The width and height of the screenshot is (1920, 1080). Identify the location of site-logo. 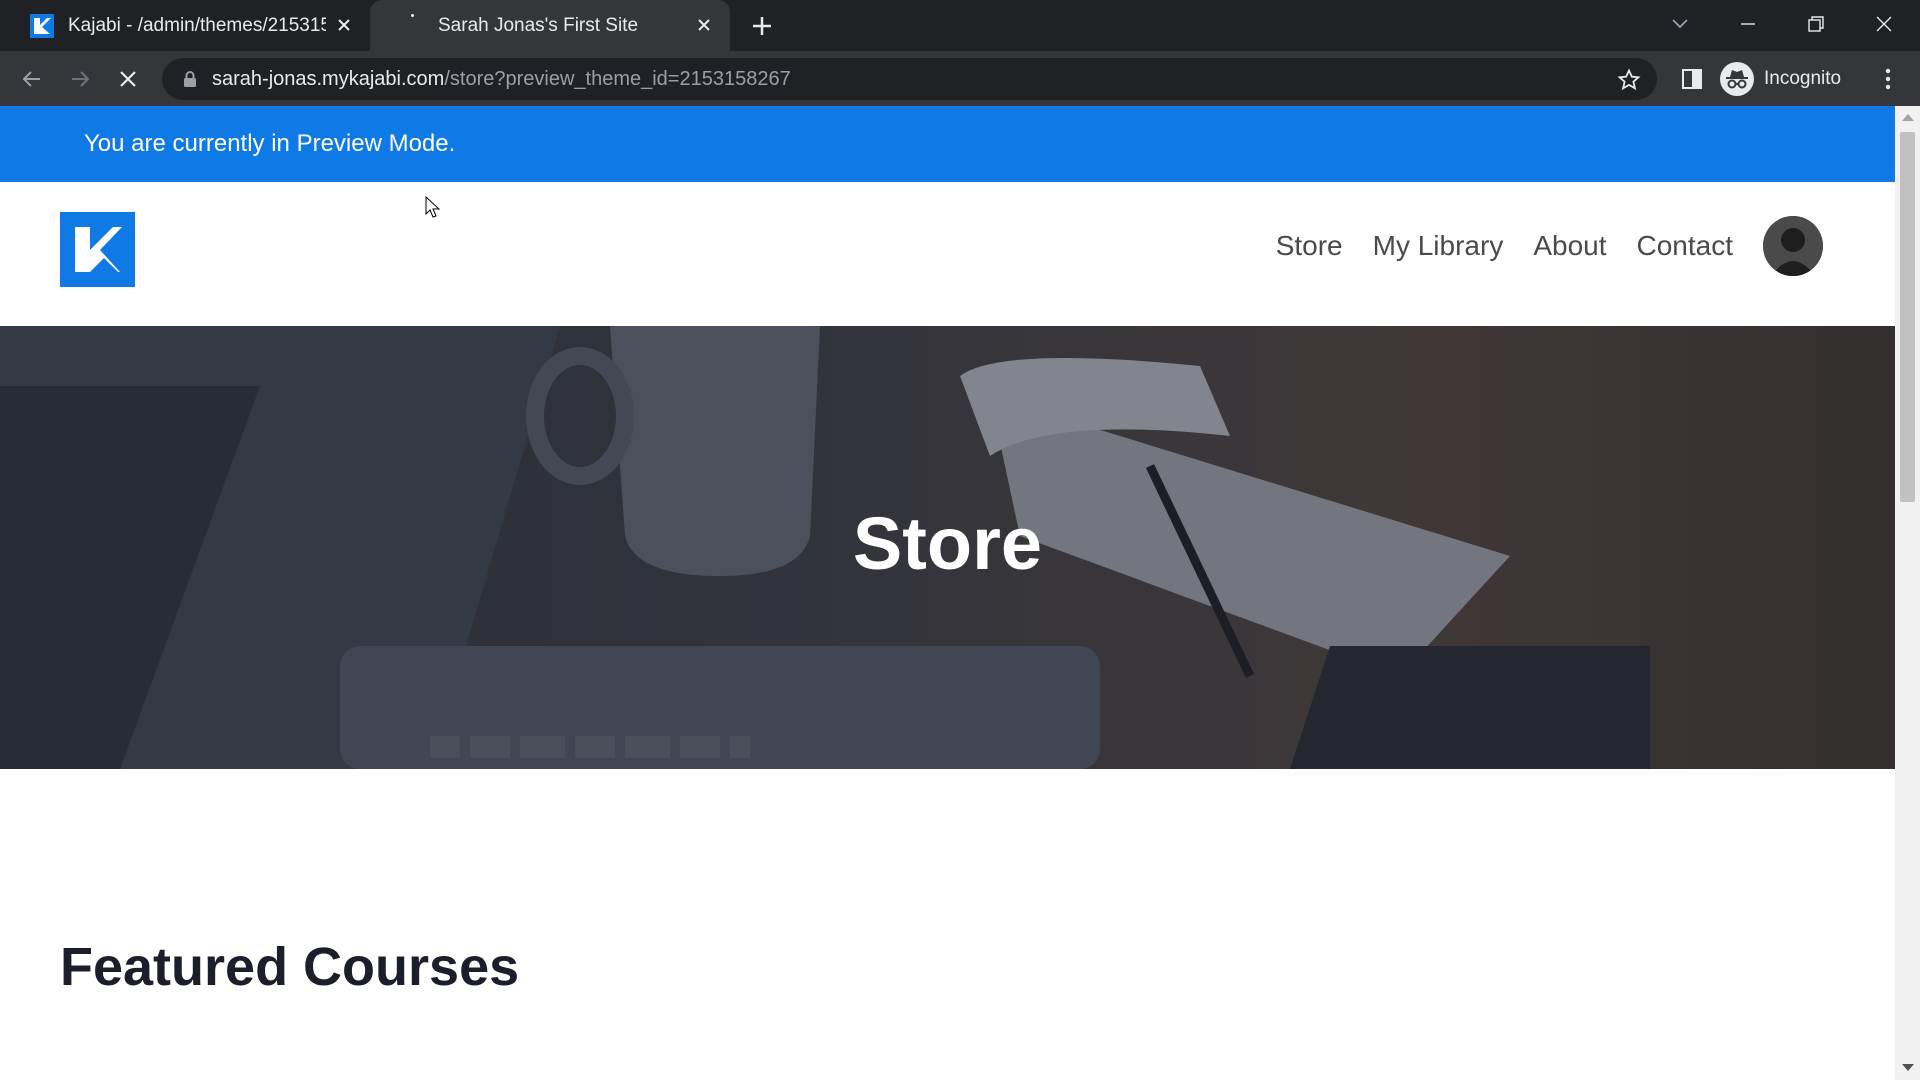
(97, 249).